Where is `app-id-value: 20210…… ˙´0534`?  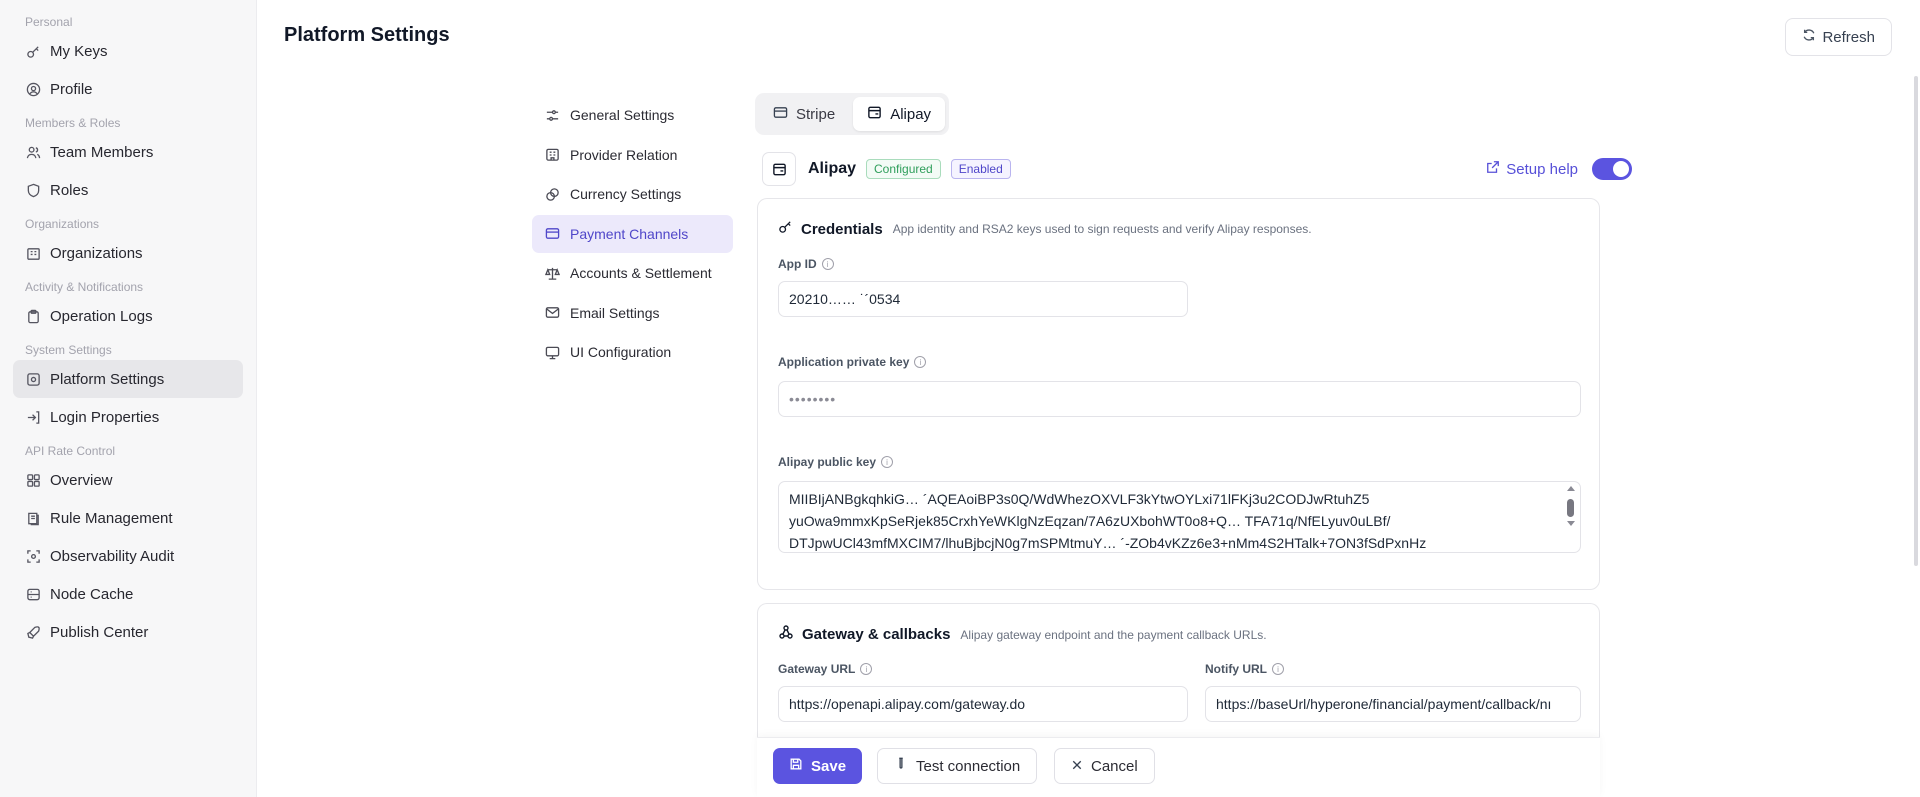 app-id-value: 20210…… ˙´0534 is located at coordinates (845, 299).